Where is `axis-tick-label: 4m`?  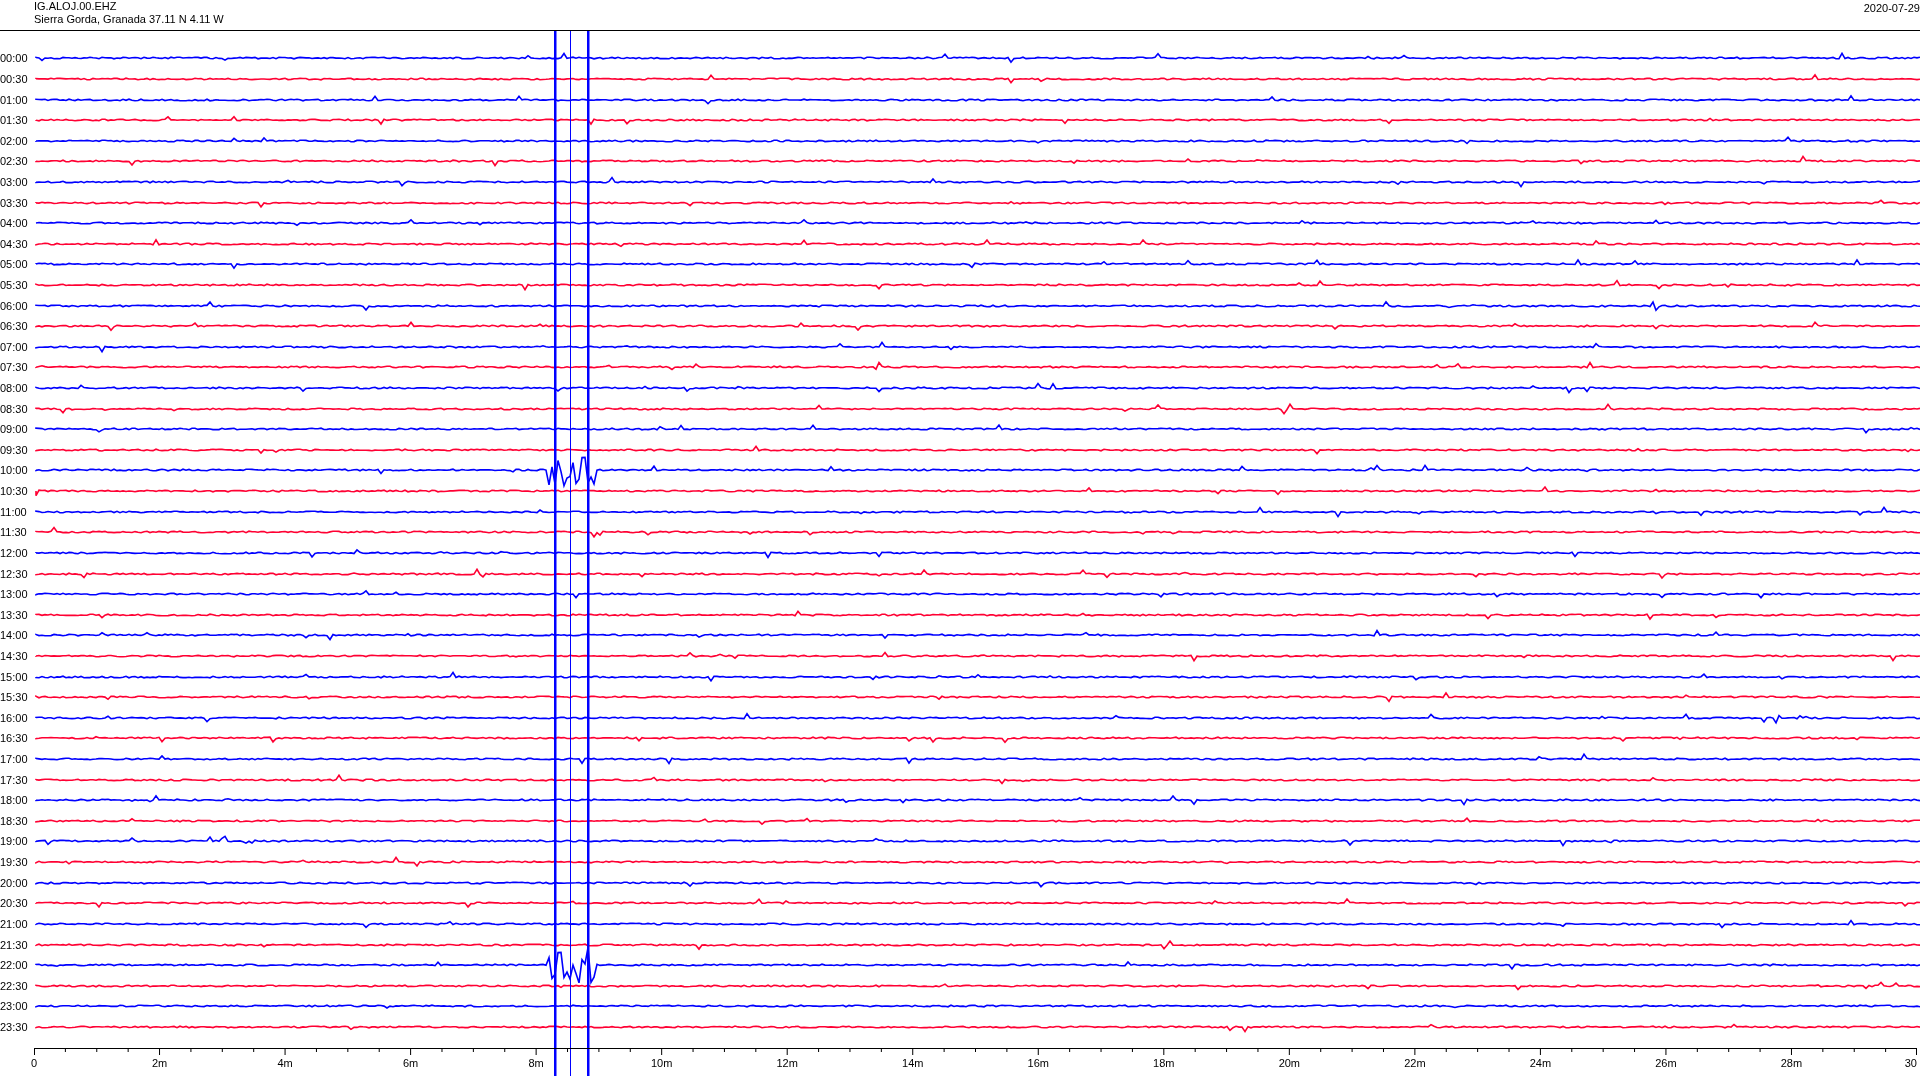 axis-tick-label: 4m is located at coordinates (285, 1063).